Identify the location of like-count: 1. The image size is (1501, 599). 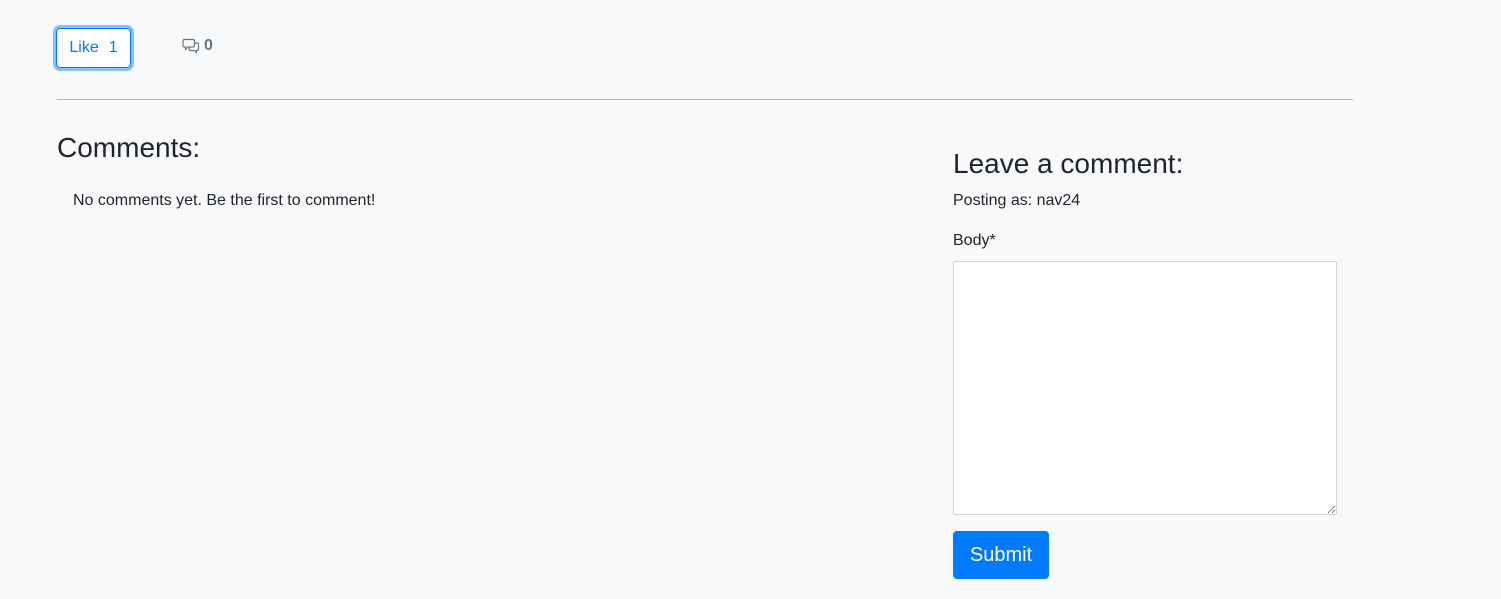
(113, 47).